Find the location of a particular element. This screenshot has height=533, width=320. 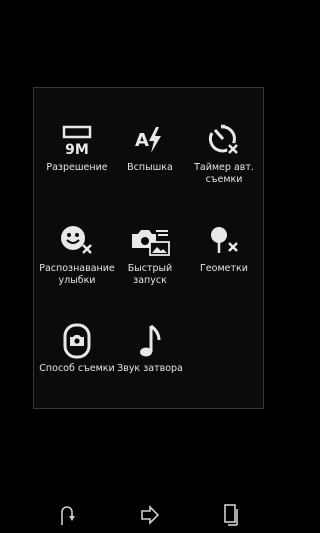

self-timer-label: Таймер авт. съемки is located at coordinates (224, 173).